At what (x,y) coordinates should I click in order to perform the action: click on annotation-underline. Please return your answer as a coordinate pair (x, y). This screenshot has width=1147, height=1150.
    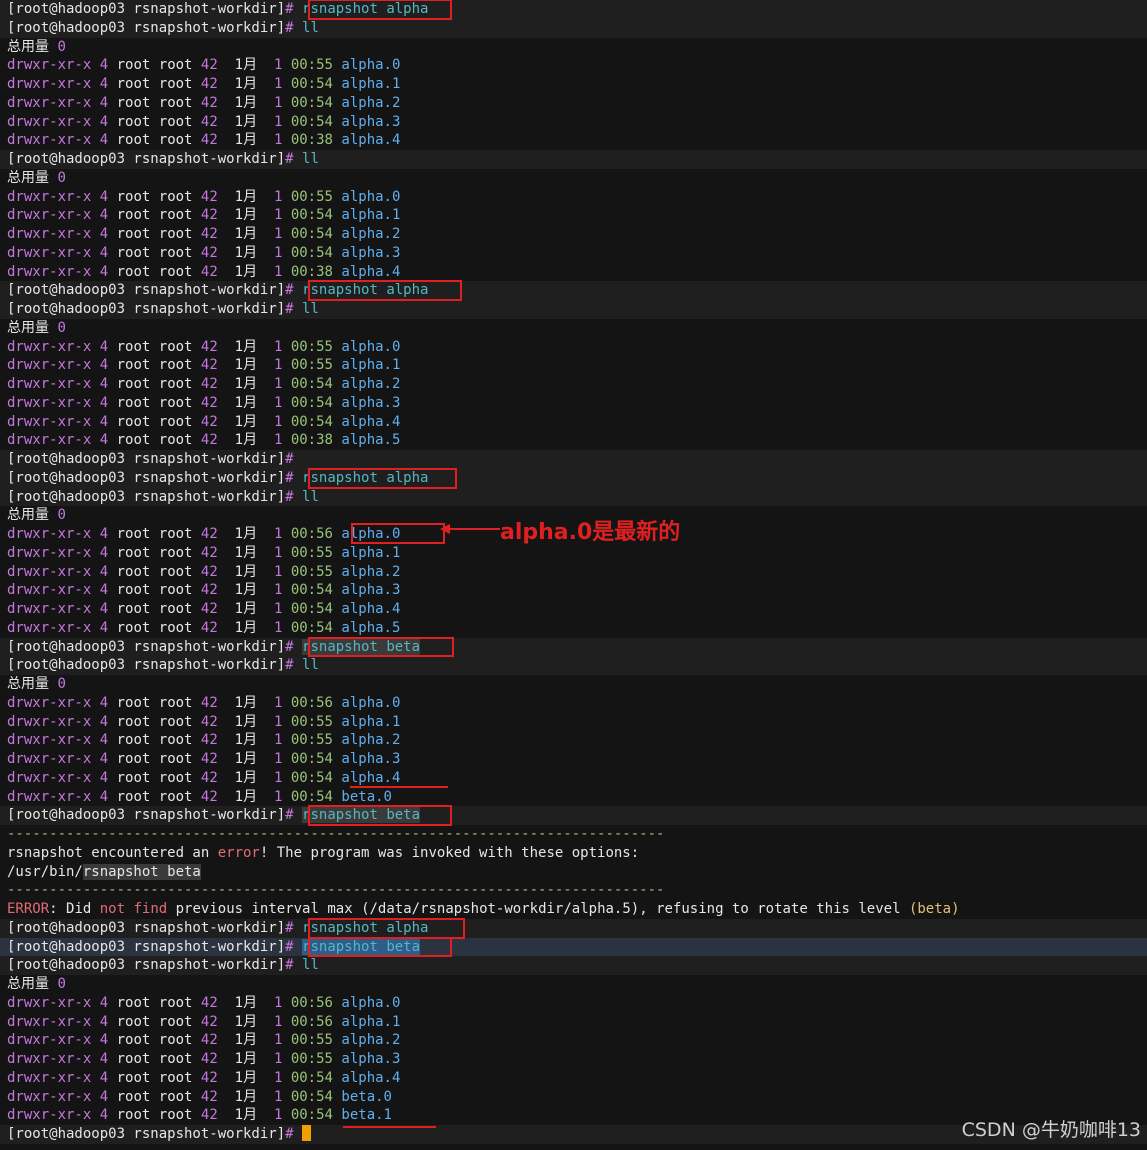
    Looking at the image, I should click on (389, 1127).